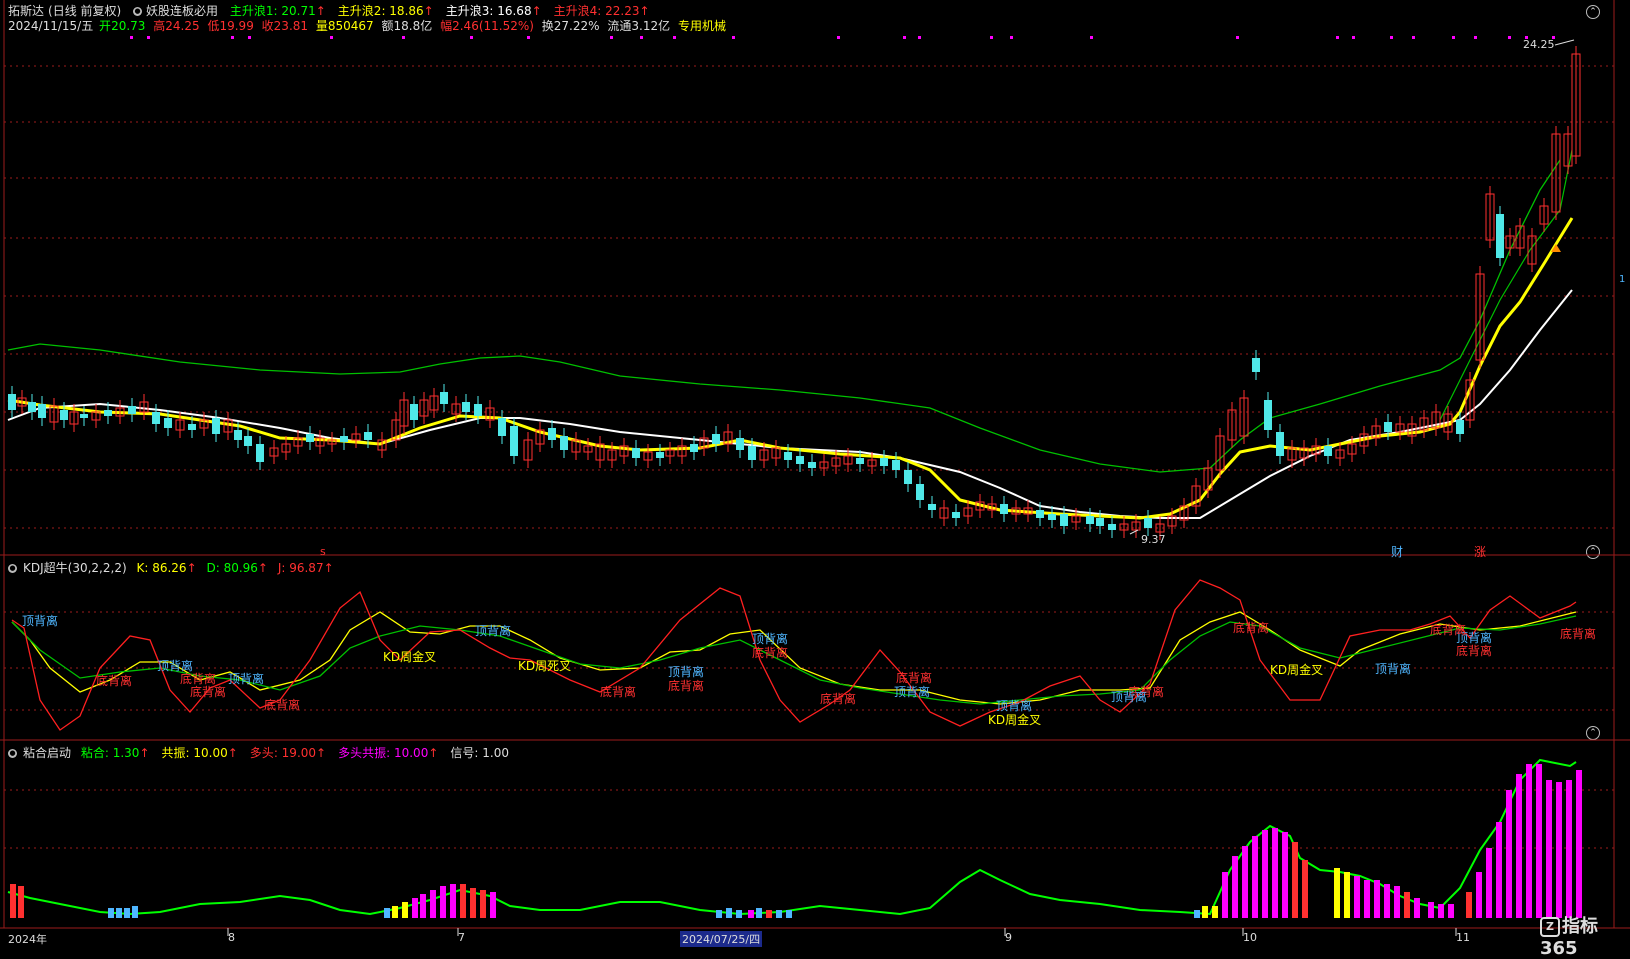 This screenshot has height=959, width=1630. Describe the element at coordinates (75, 568) in the screenshot. I see `kdj-title: KDJ超牛(30,2,2,2)` at that location.